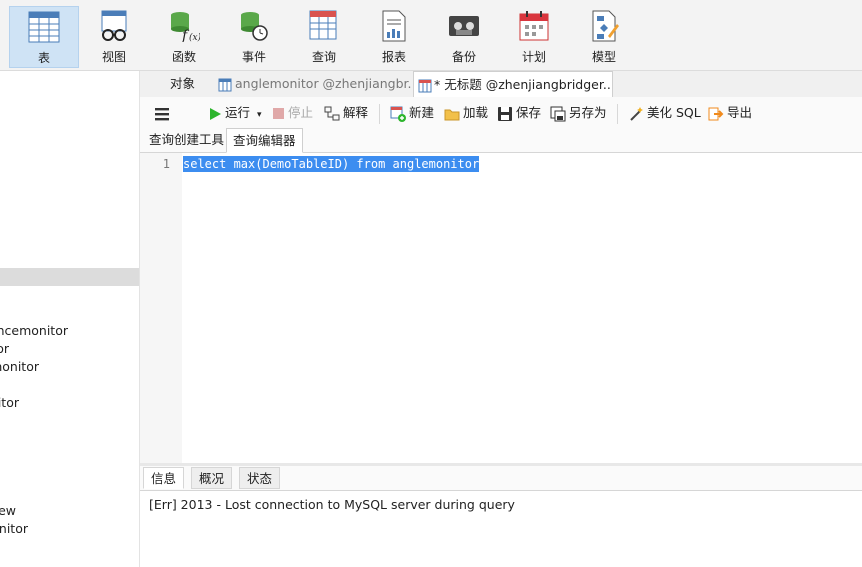 Image resolution: width=862 pixels, height=567 pixels. I want to click on run-button: 运行 ▾, so click(235, 113).